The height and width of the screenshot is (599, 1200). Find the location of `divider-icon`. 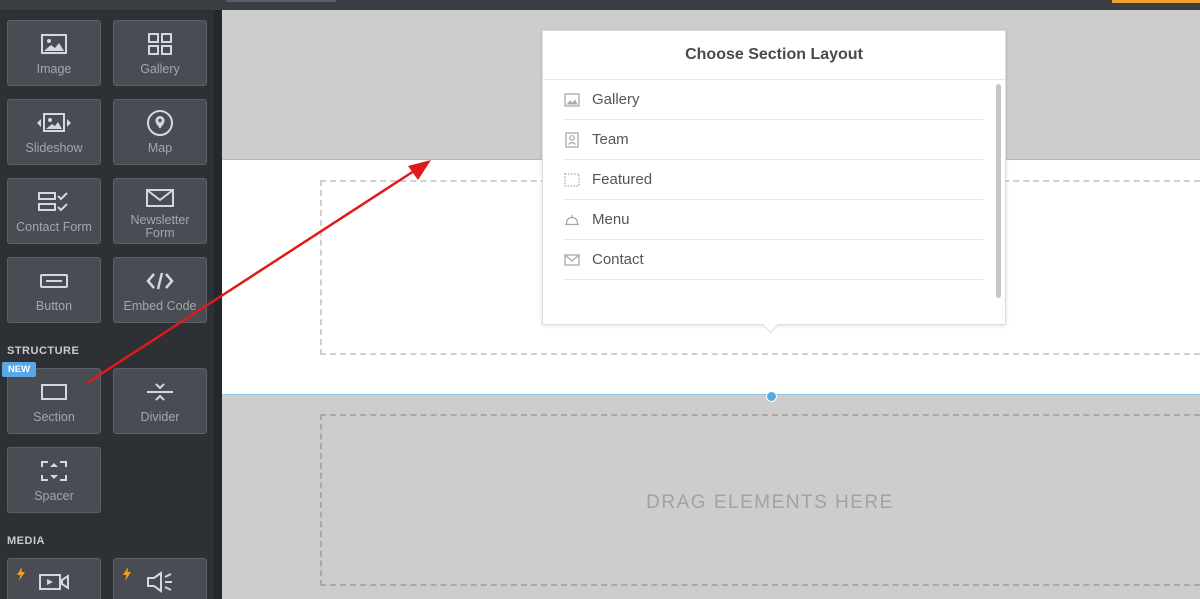

divider-icon is located at coordinates (160, 392).